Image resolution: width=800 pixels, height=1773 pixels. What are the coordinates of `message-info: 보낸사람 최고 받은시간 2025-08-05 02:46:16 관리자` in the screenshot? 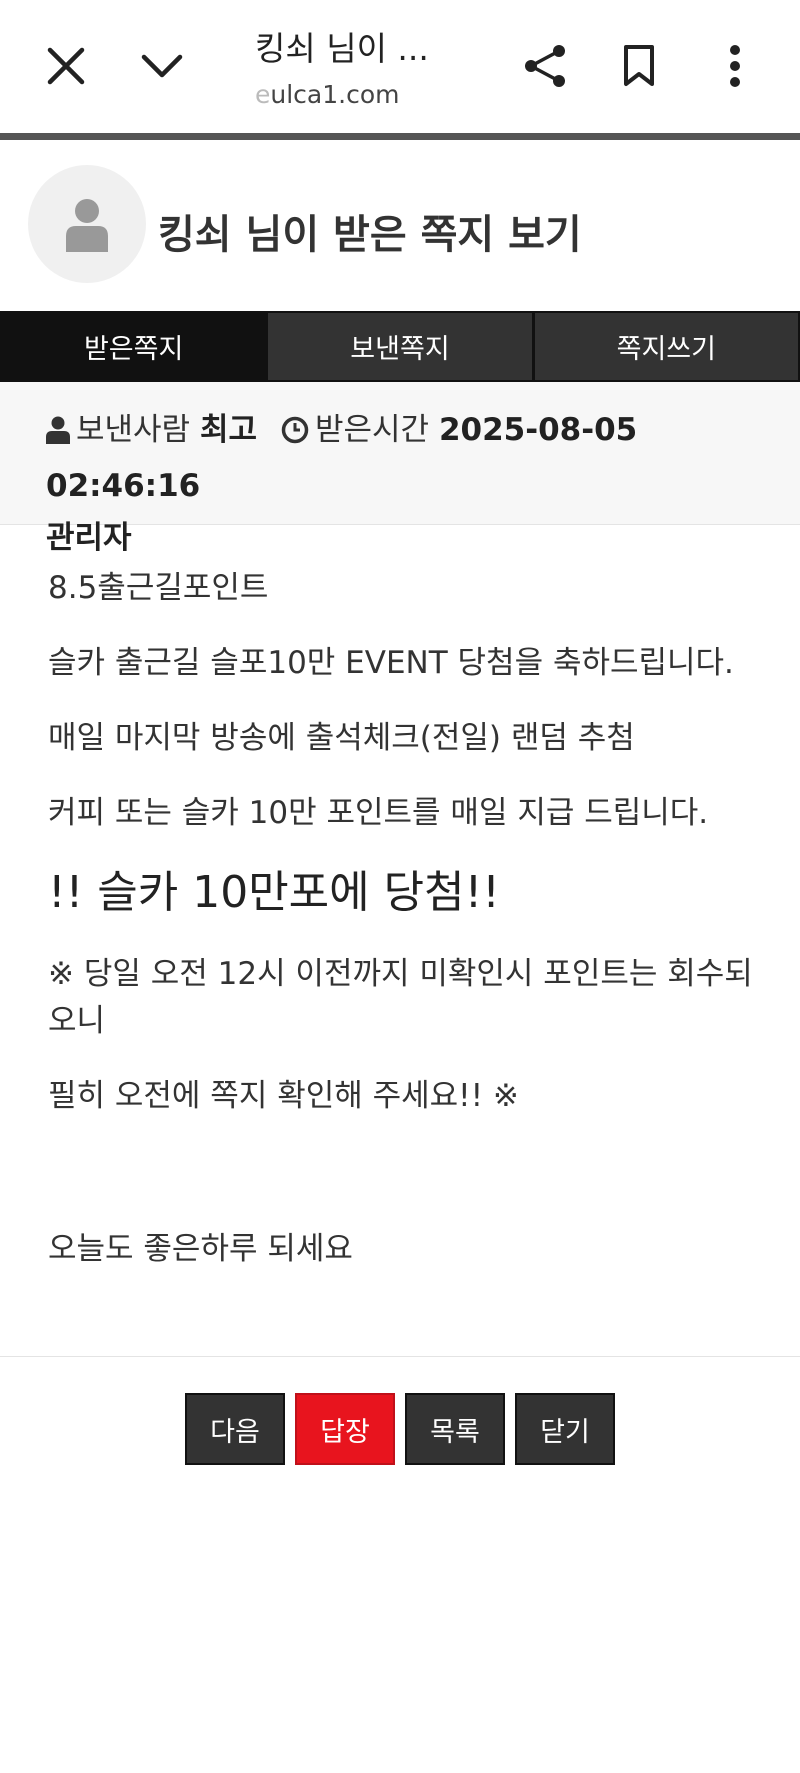 It's located at (400, 469).